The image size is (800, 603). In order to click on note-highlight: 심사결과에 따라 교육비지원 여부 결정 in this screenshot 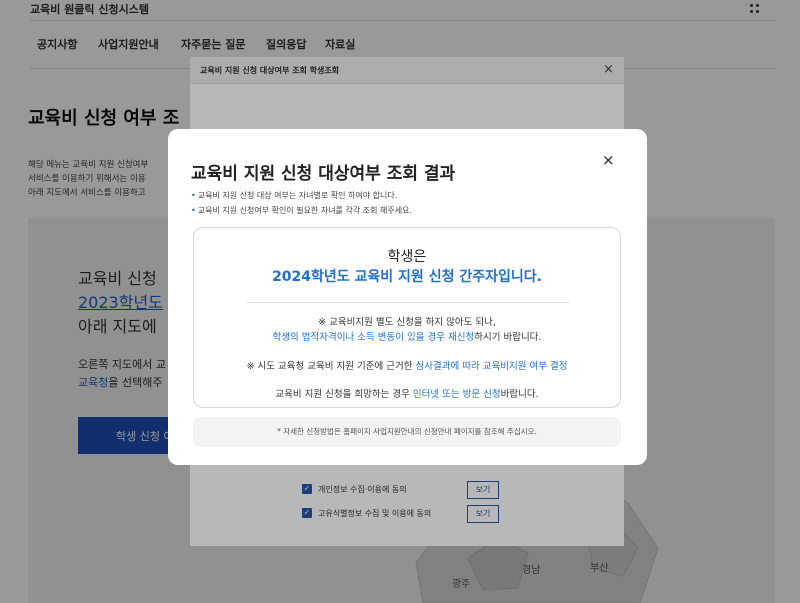, I will do `click(491, 366)`.